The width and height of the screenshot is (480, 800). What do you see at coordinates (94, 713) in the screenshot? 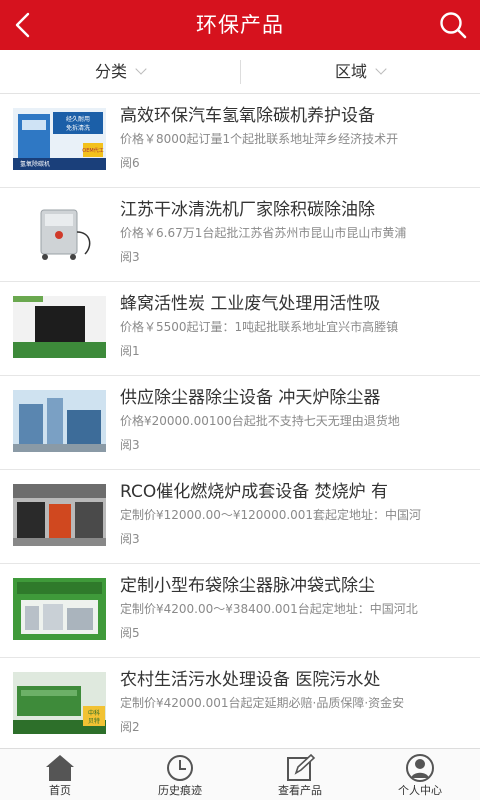
I see `svg-text: 中科` at bounding box center [94, 713].